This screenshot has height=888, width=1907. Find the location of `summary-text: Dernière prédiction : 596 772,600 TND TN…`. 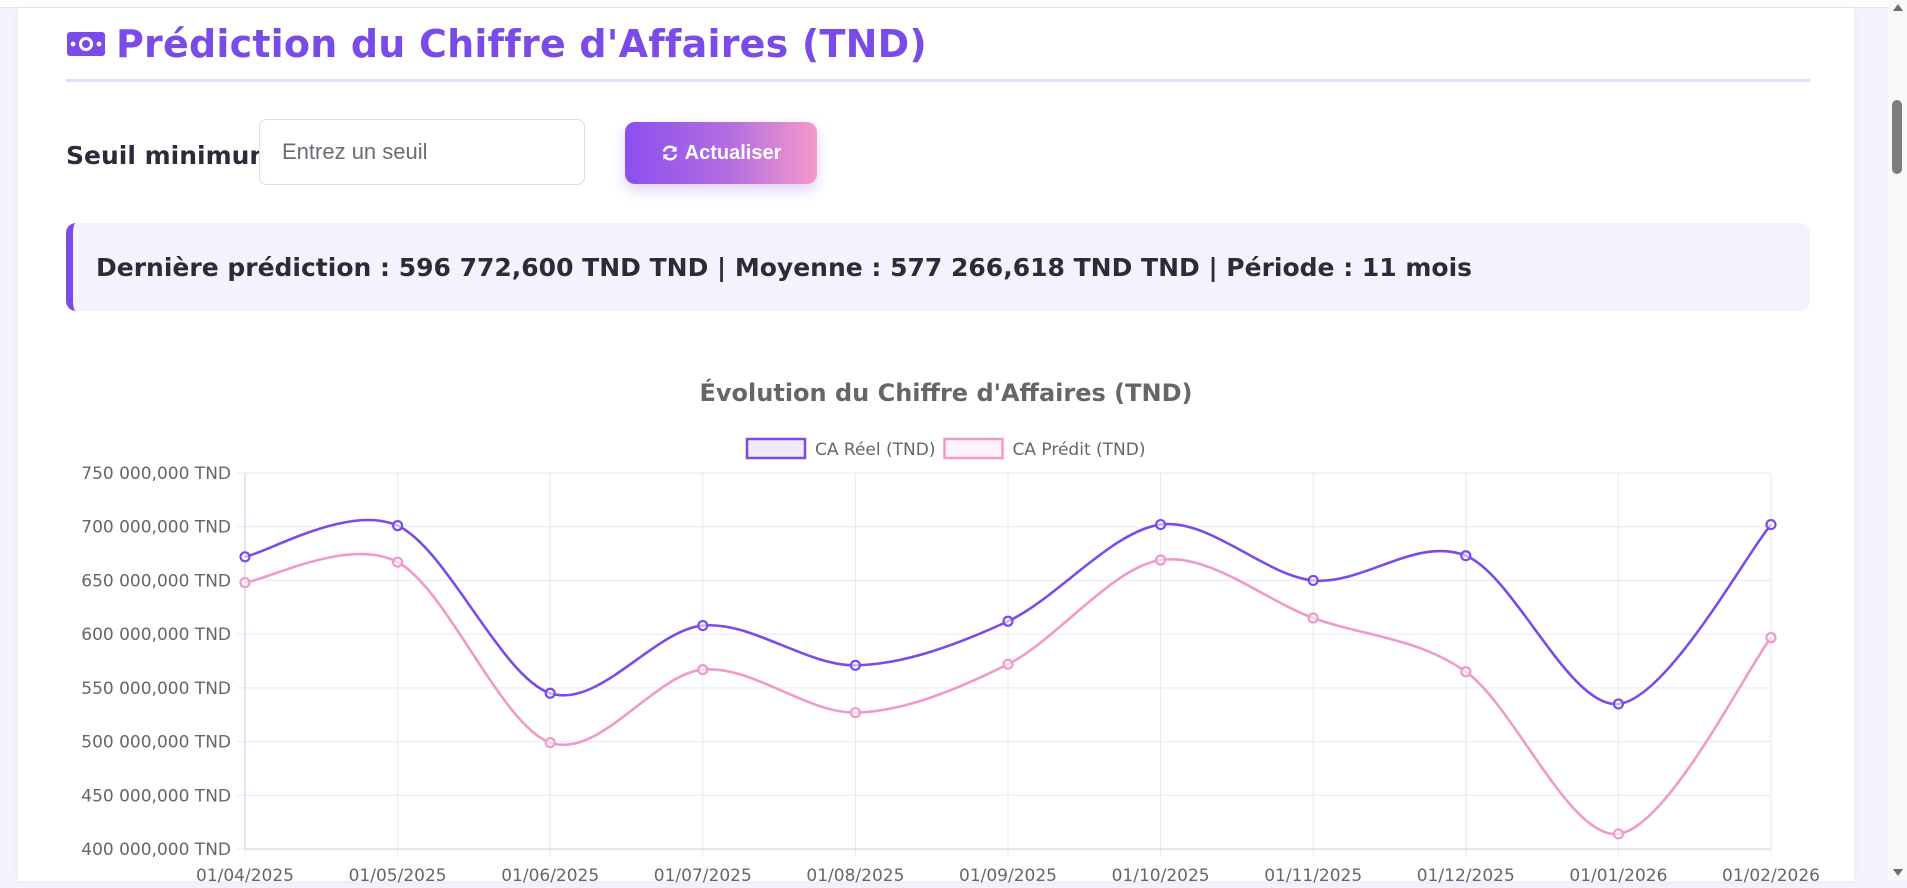

summary-text: Dernière prédiction : 596 772,600 TND TN… is located at coordinates (784, 267).